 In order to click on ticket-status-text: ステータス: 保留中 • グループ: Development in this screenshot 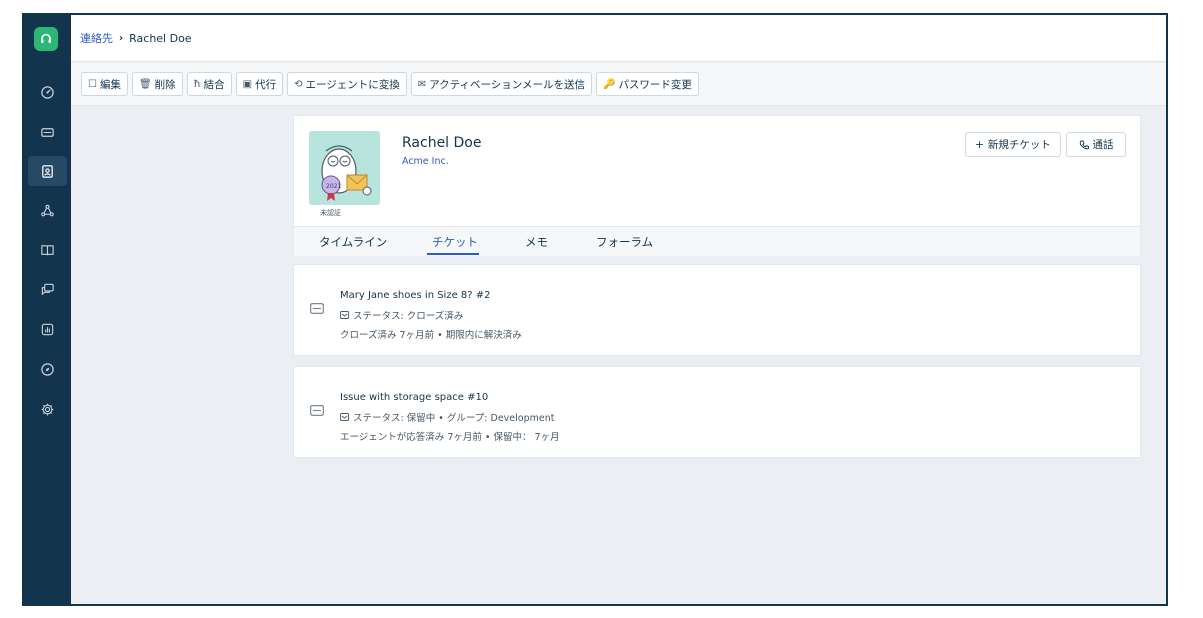, I will do `click(454, 418)`.